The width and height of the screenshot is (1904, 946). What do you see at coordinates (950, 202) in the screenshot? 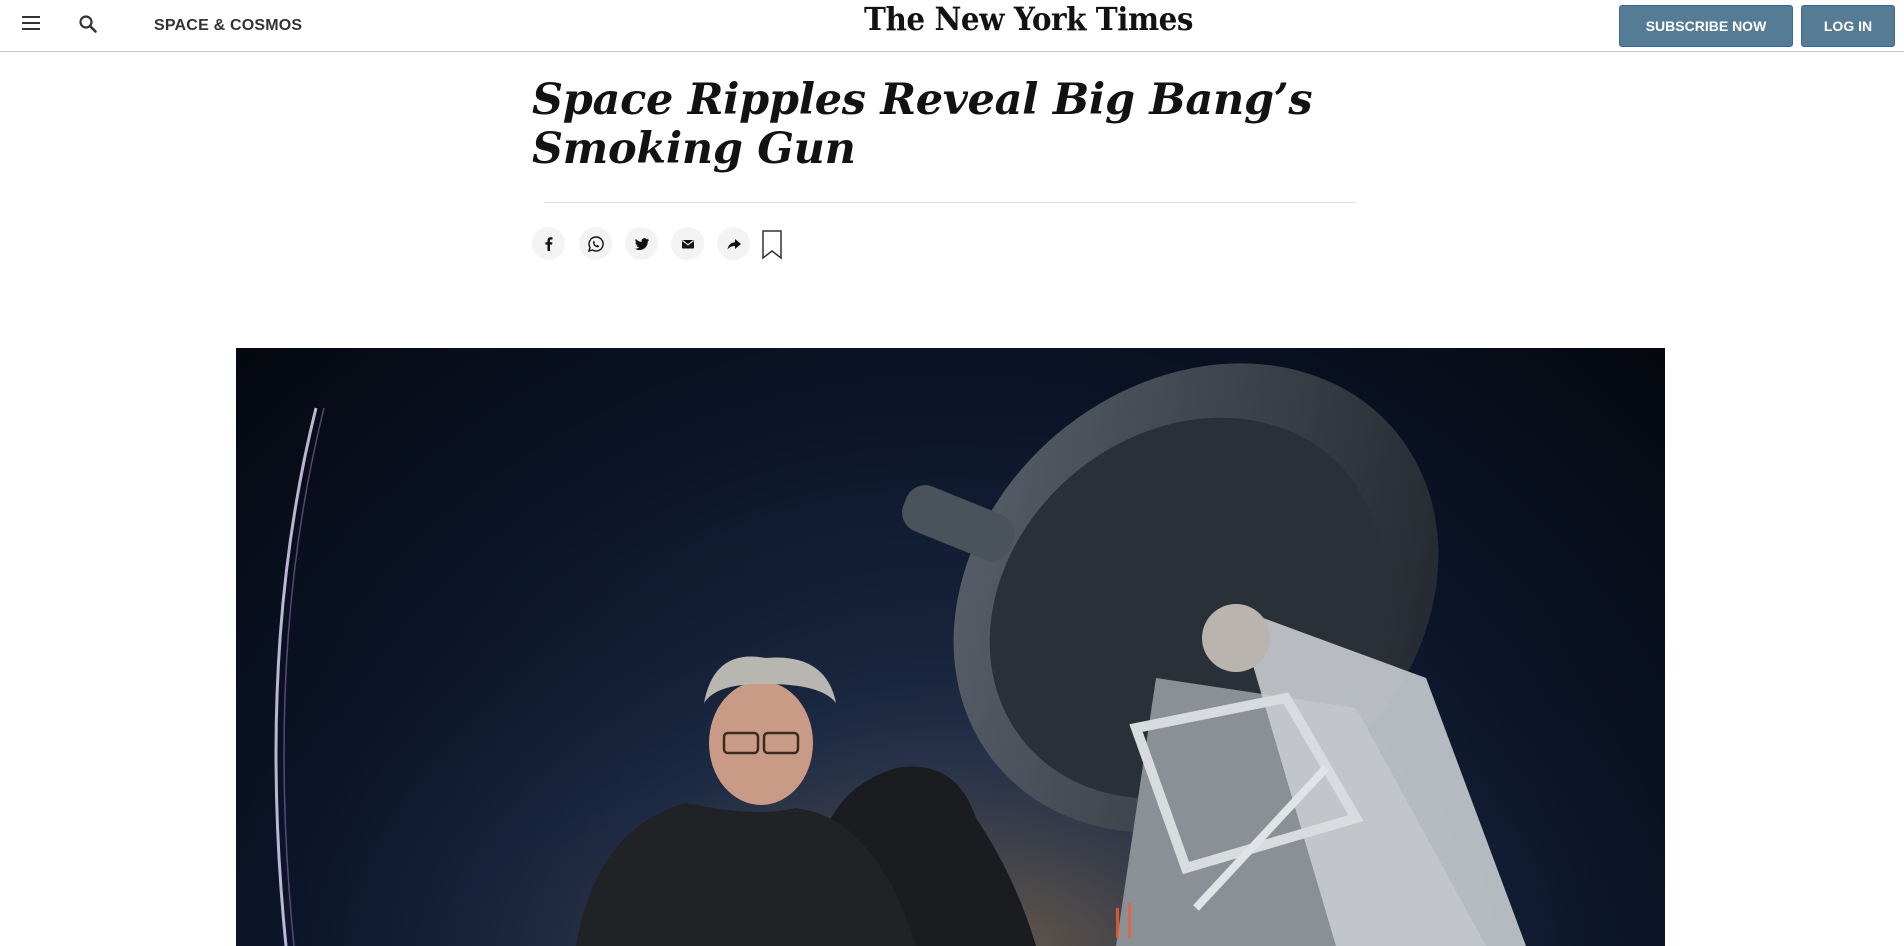
I see `headline-divider` at bounding box center [950, 202].